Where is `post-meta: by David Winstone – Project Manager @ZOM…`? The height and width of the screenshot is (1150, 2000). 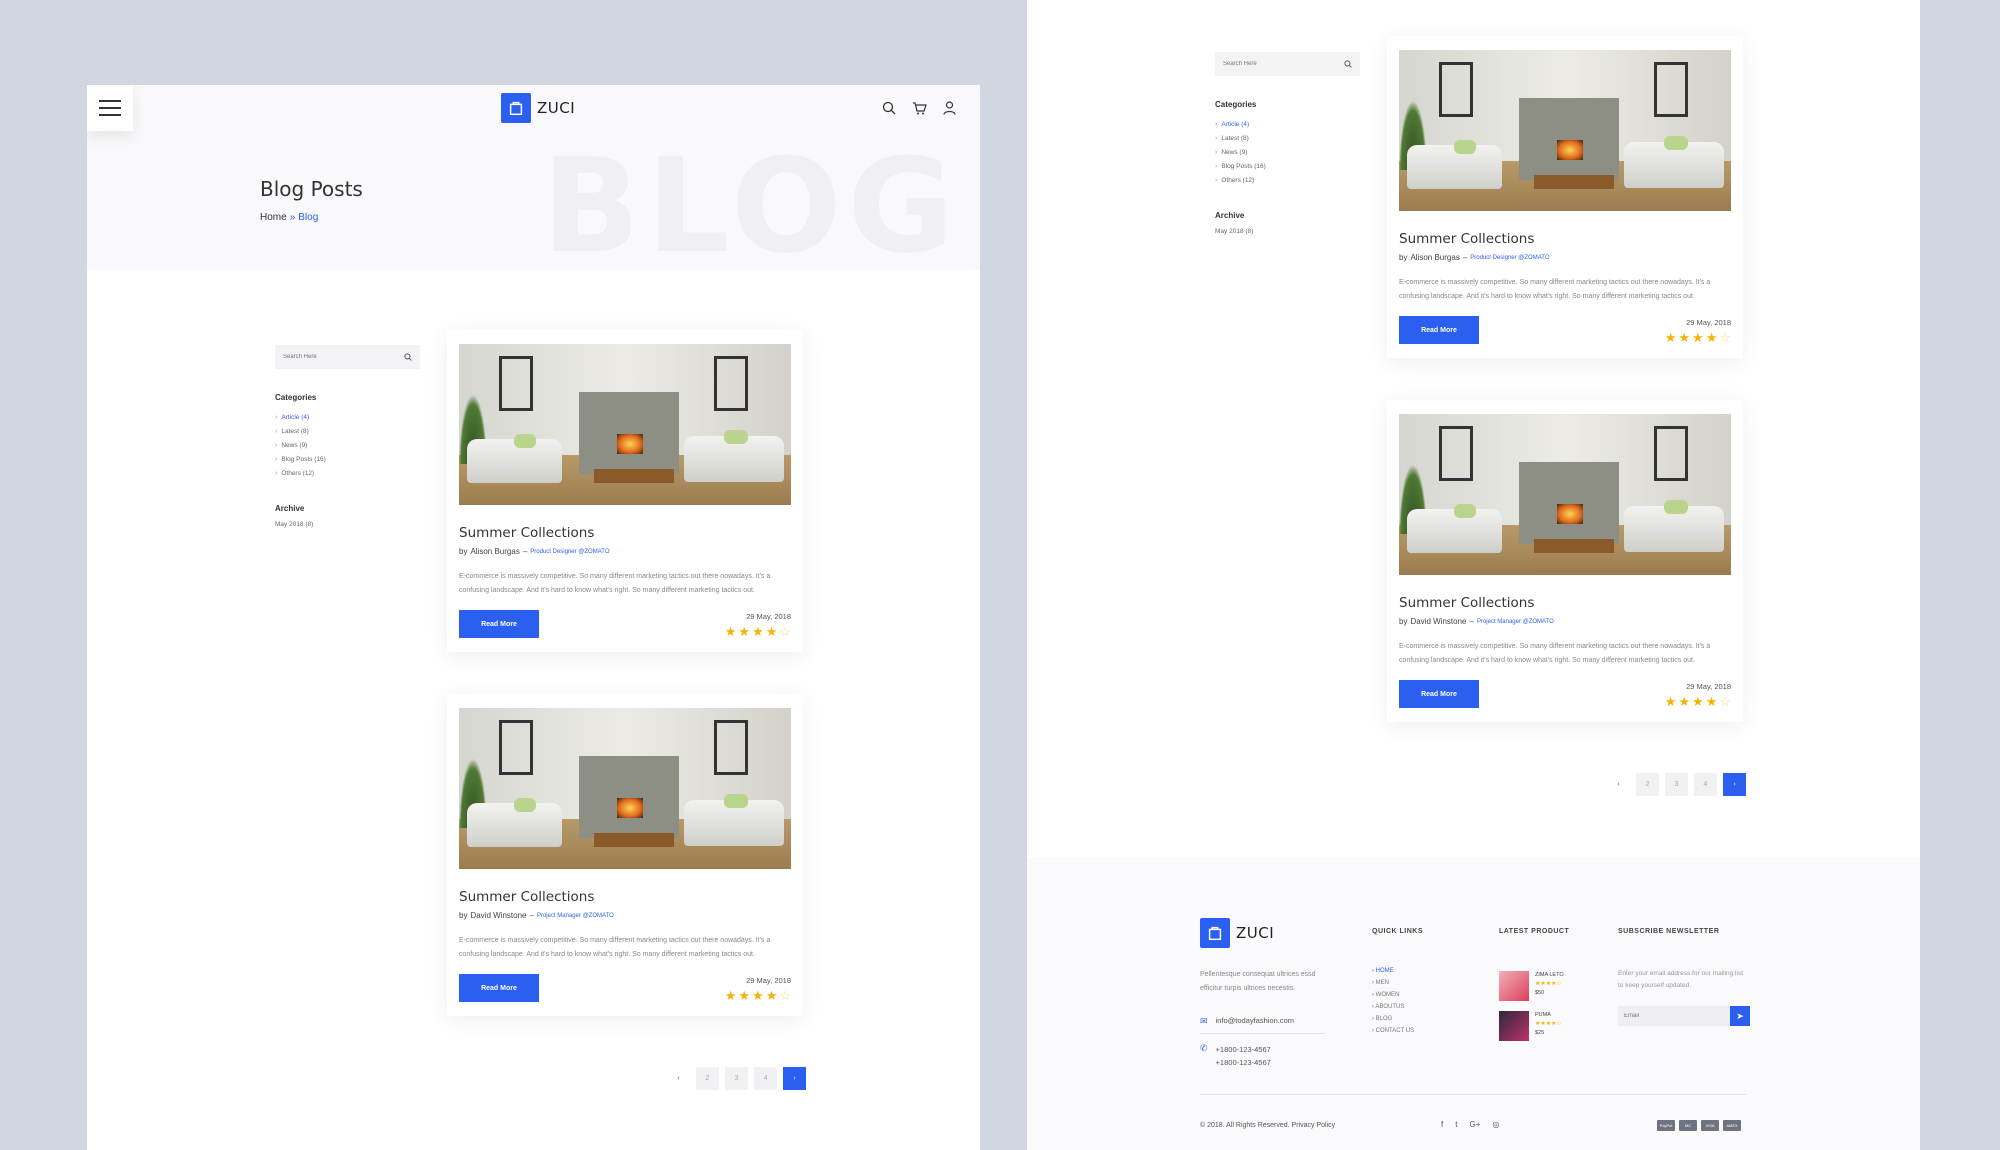 post-meta: by David Winstone – Project Manager @ZOM… is located at coordinates (1565, 621).